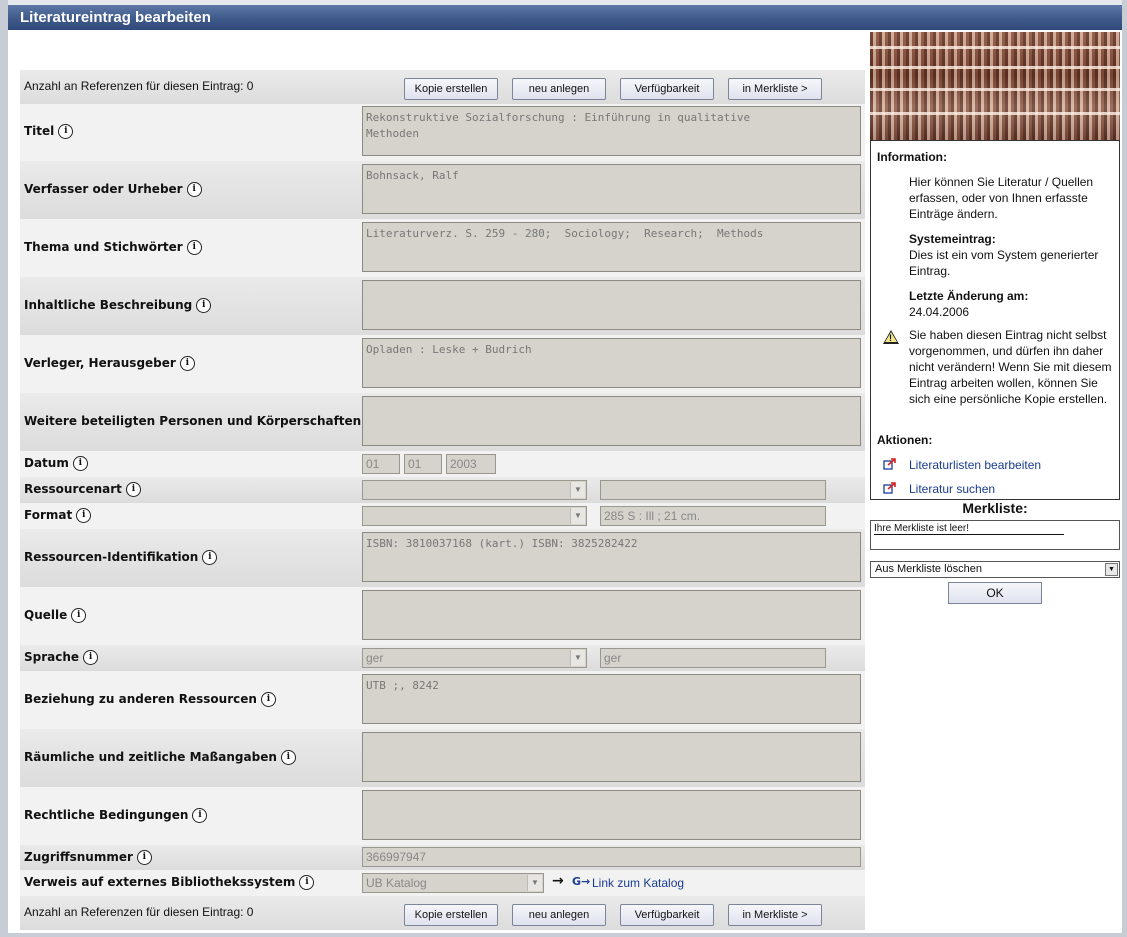 This screenshot has width=1127, height=937. Describe the element at coordinates (889, 464) in the screenshot. I see `external-link-icon` at that location.